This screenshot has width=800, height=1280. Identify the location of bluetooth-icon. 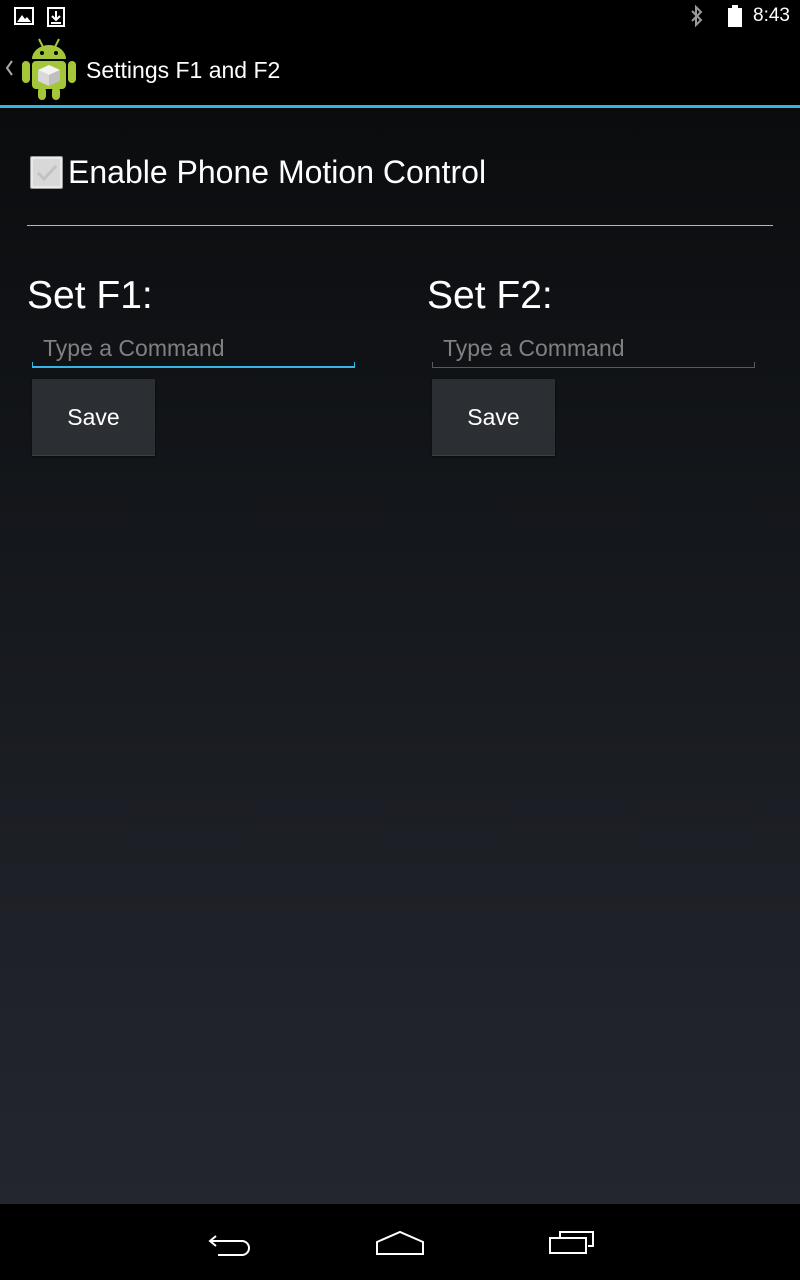
(697, 17).